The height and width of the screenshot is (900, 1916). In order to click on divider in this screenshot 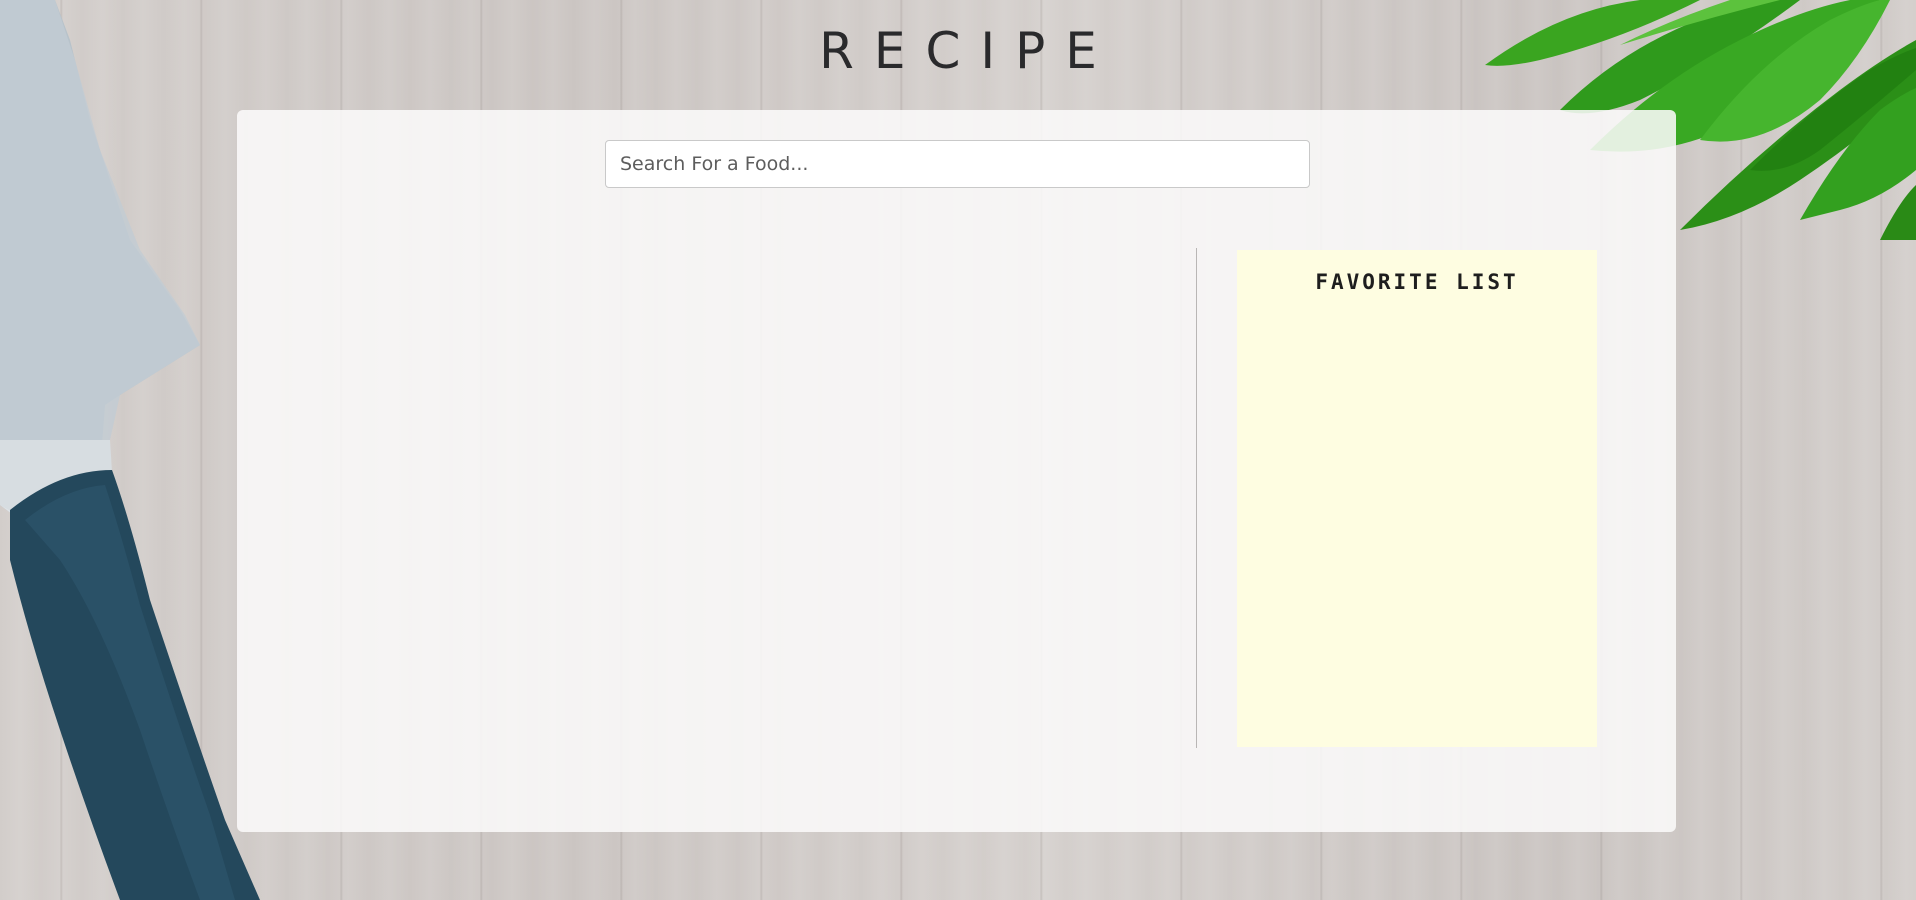, I will do `click(1196, 498)`.